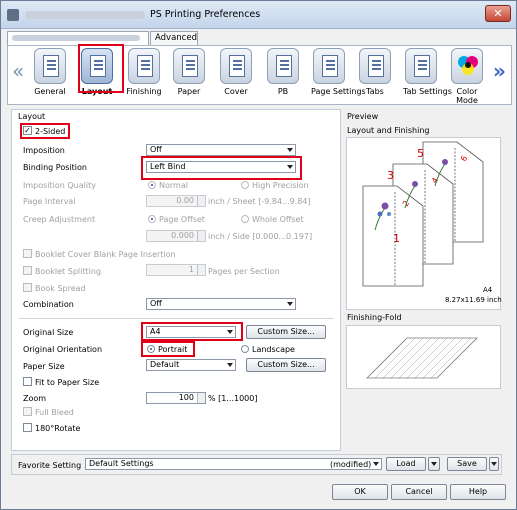  What do you see at coordinates (58, 428) in the screenshot?
I see `rotate-180-label: 180°Rotate` at bounding box center [58, 428].